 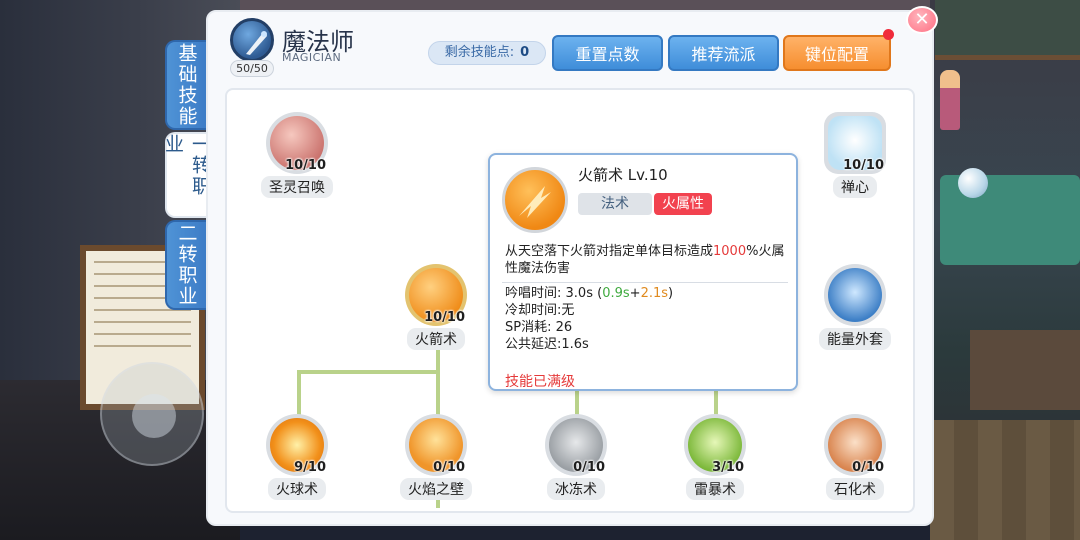 I want to click on tab-basic-skills: 基础技能, so click(x=186, y=85).